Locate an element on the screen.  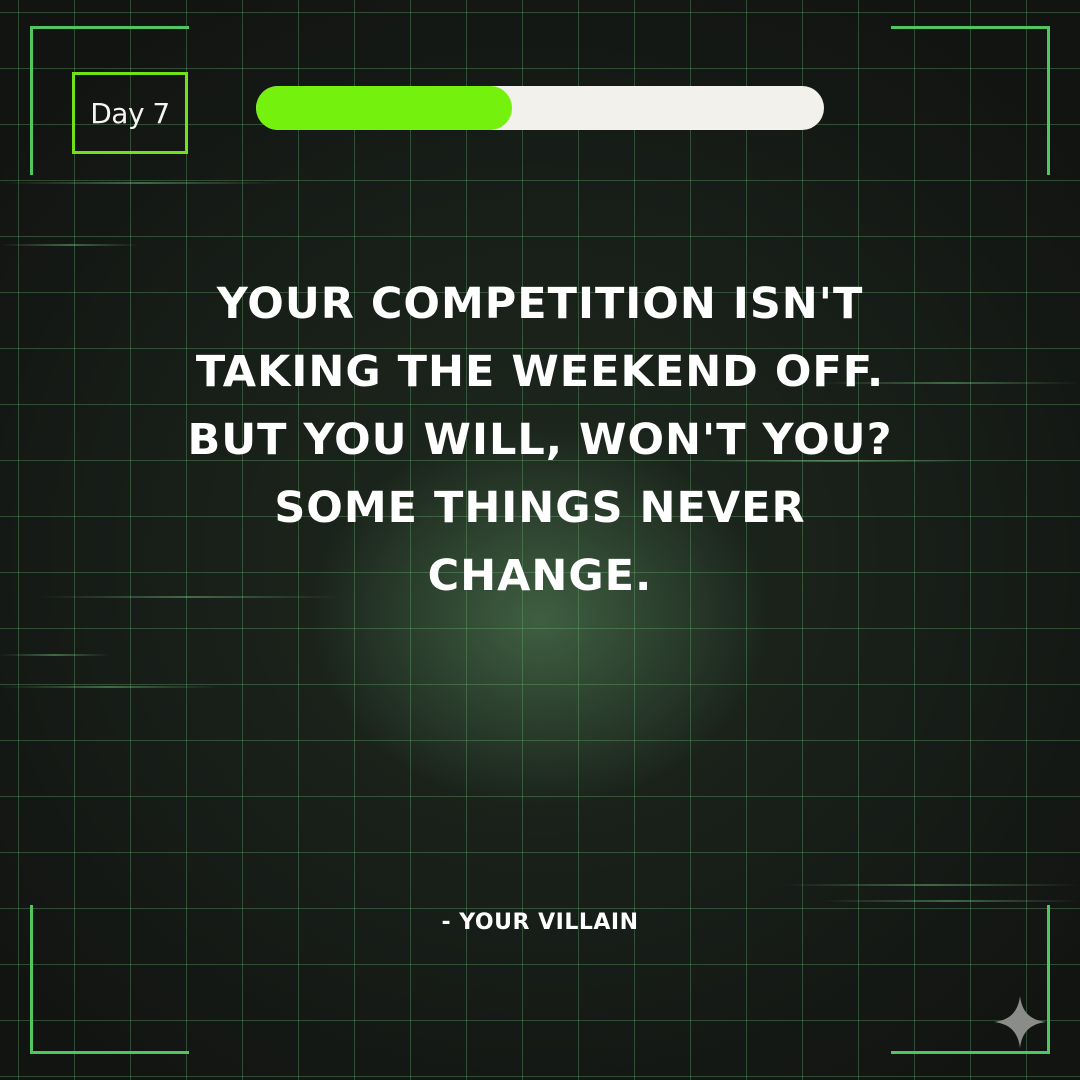
progress-bar is located at coordinates (540, 108).